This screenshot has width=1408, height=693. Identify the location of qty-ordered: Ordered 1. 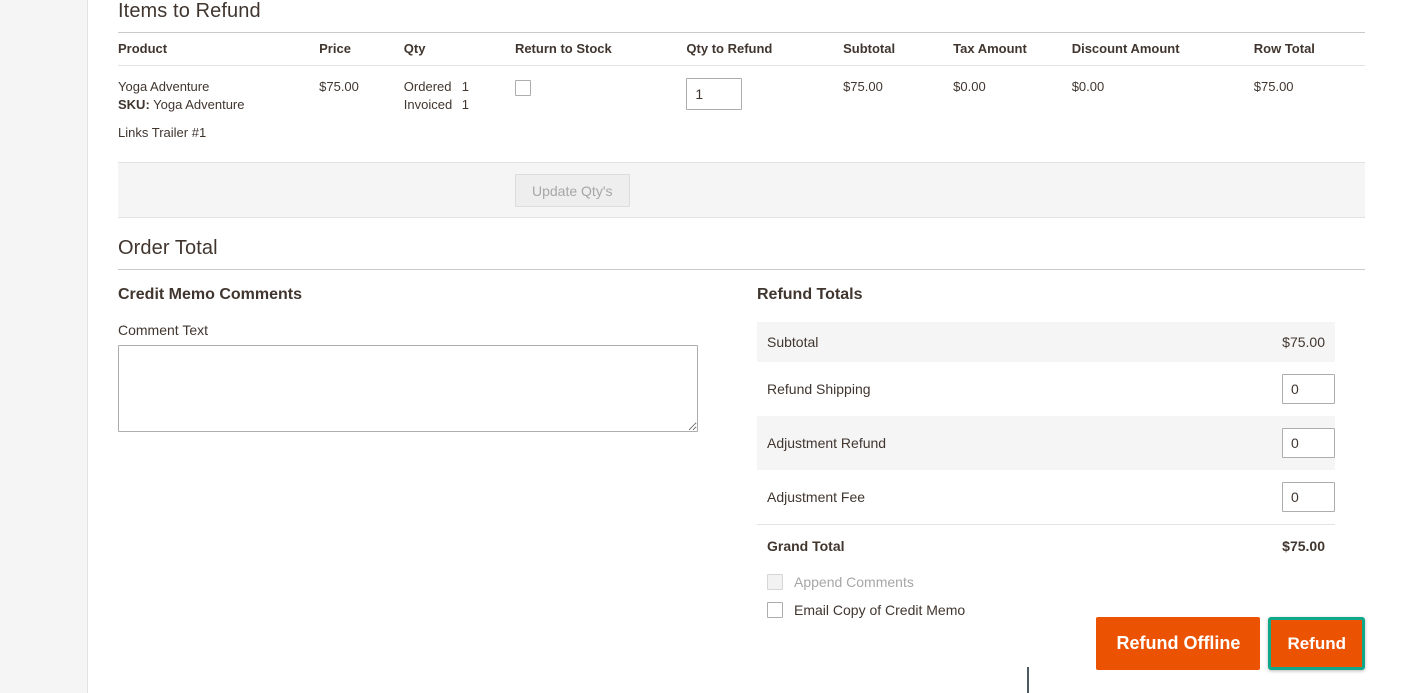
(454, 87).